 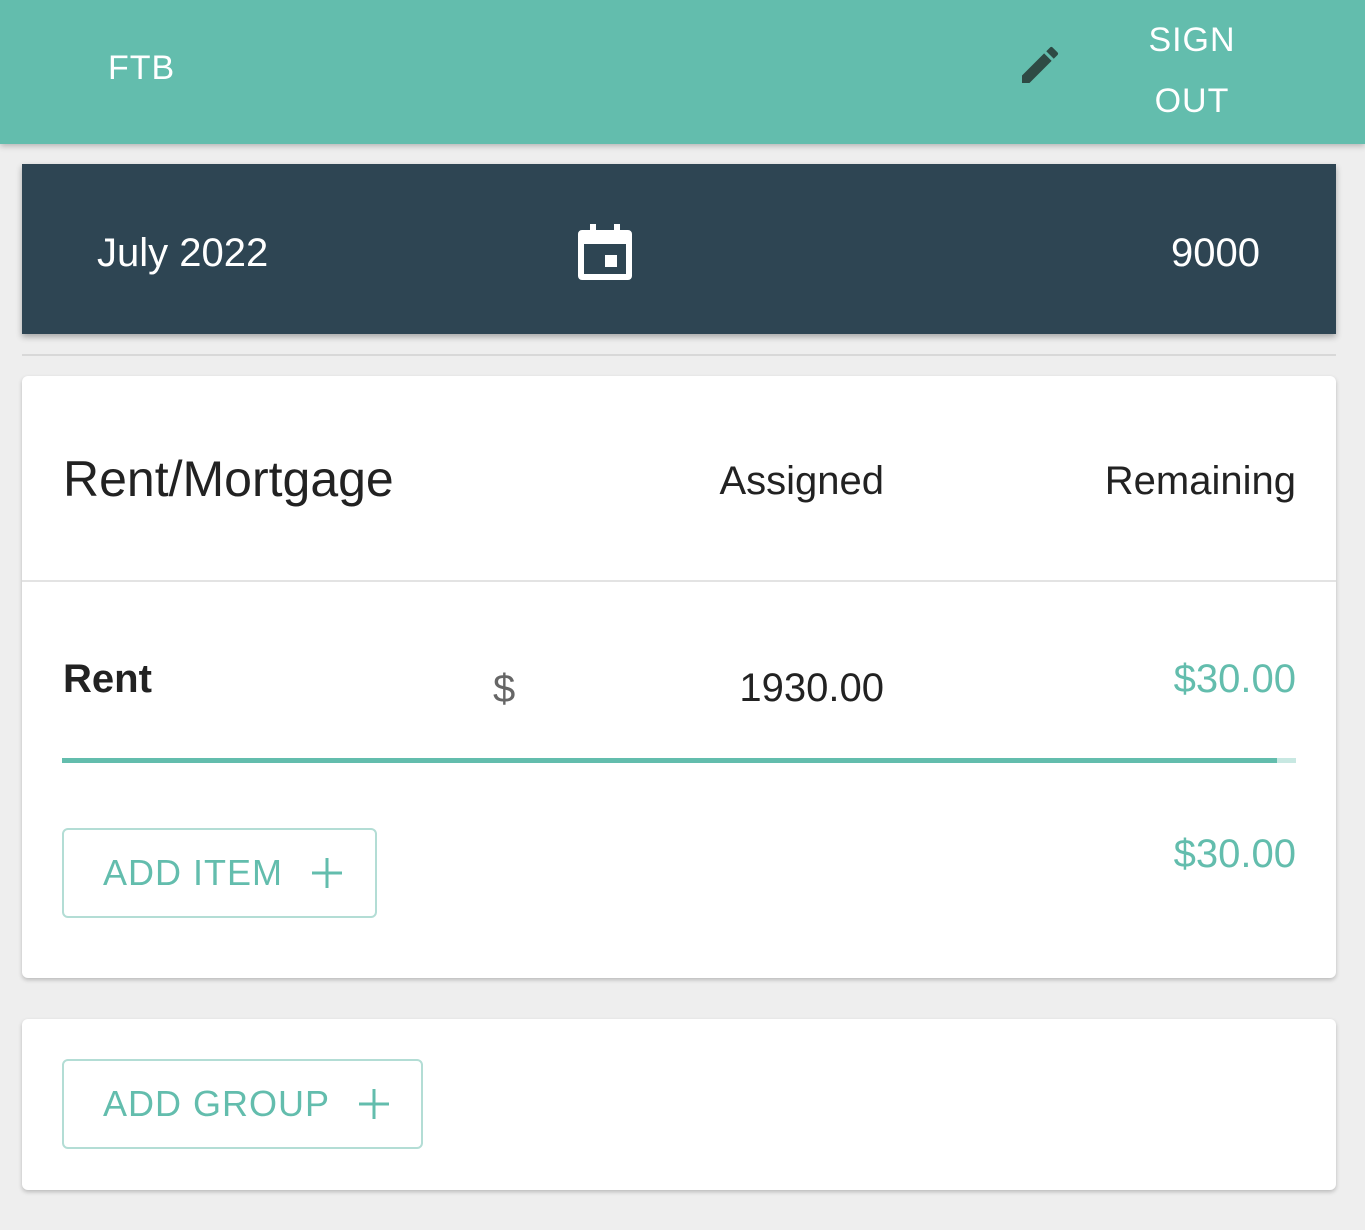 I want to click on budget-total: 9000, so click(x=1215, y=253).